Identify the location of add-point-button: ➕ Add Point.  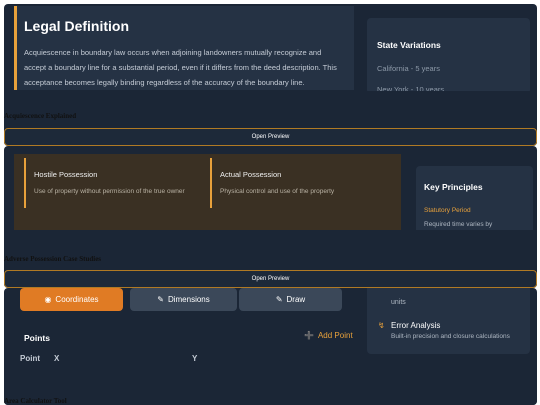
(328, 335).